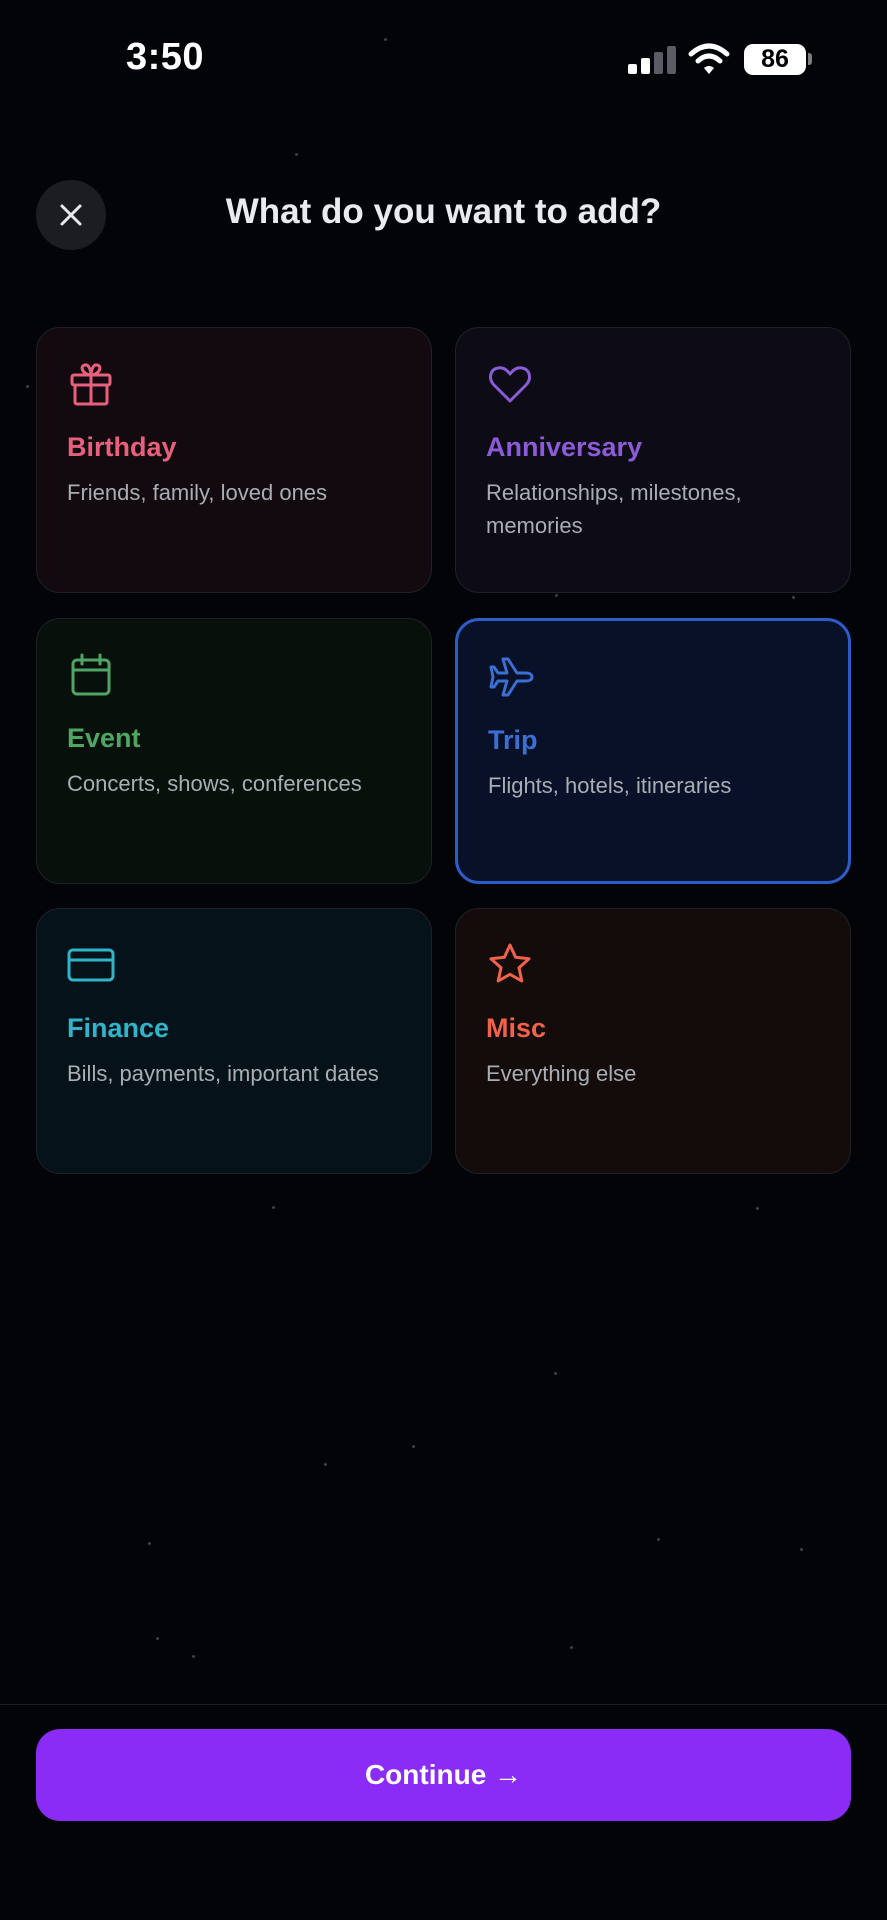  I want to click on category-description: Flights, hotels, itineraries, so click(610, 785).